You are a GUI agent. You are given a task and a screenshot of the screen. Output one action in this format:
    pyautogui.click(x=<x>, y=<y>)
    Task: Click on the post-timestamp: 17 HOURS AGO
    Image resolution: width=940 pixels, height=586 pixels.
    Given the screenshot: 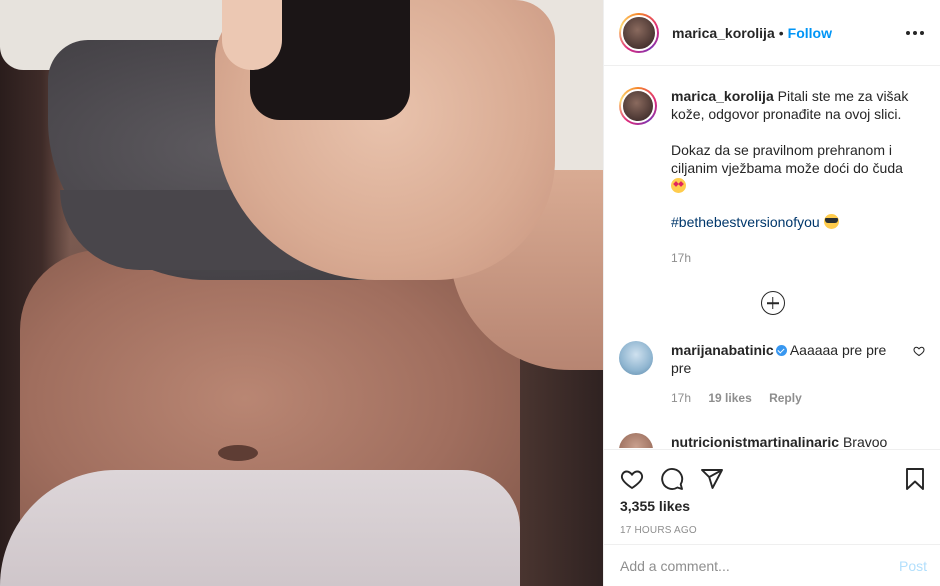 What is the action you would take?
    pyautogui.click(x=772, y=530)
    